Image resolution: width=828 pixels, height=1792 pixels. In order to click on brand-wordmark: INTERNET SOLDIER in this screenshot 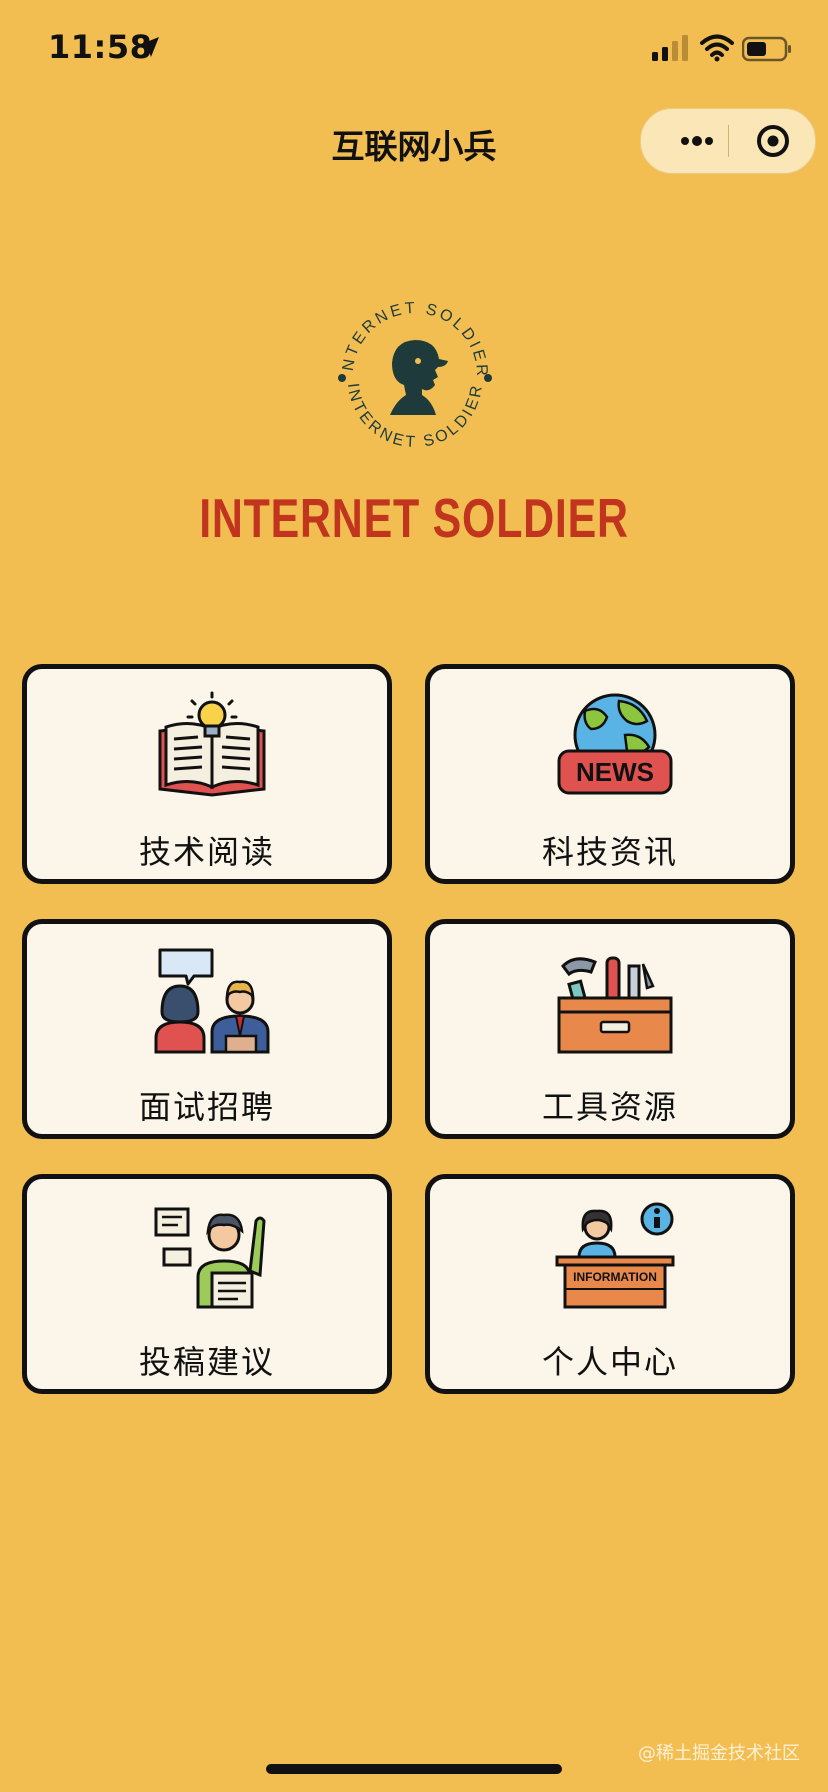, I will do `click(414, 518)`.